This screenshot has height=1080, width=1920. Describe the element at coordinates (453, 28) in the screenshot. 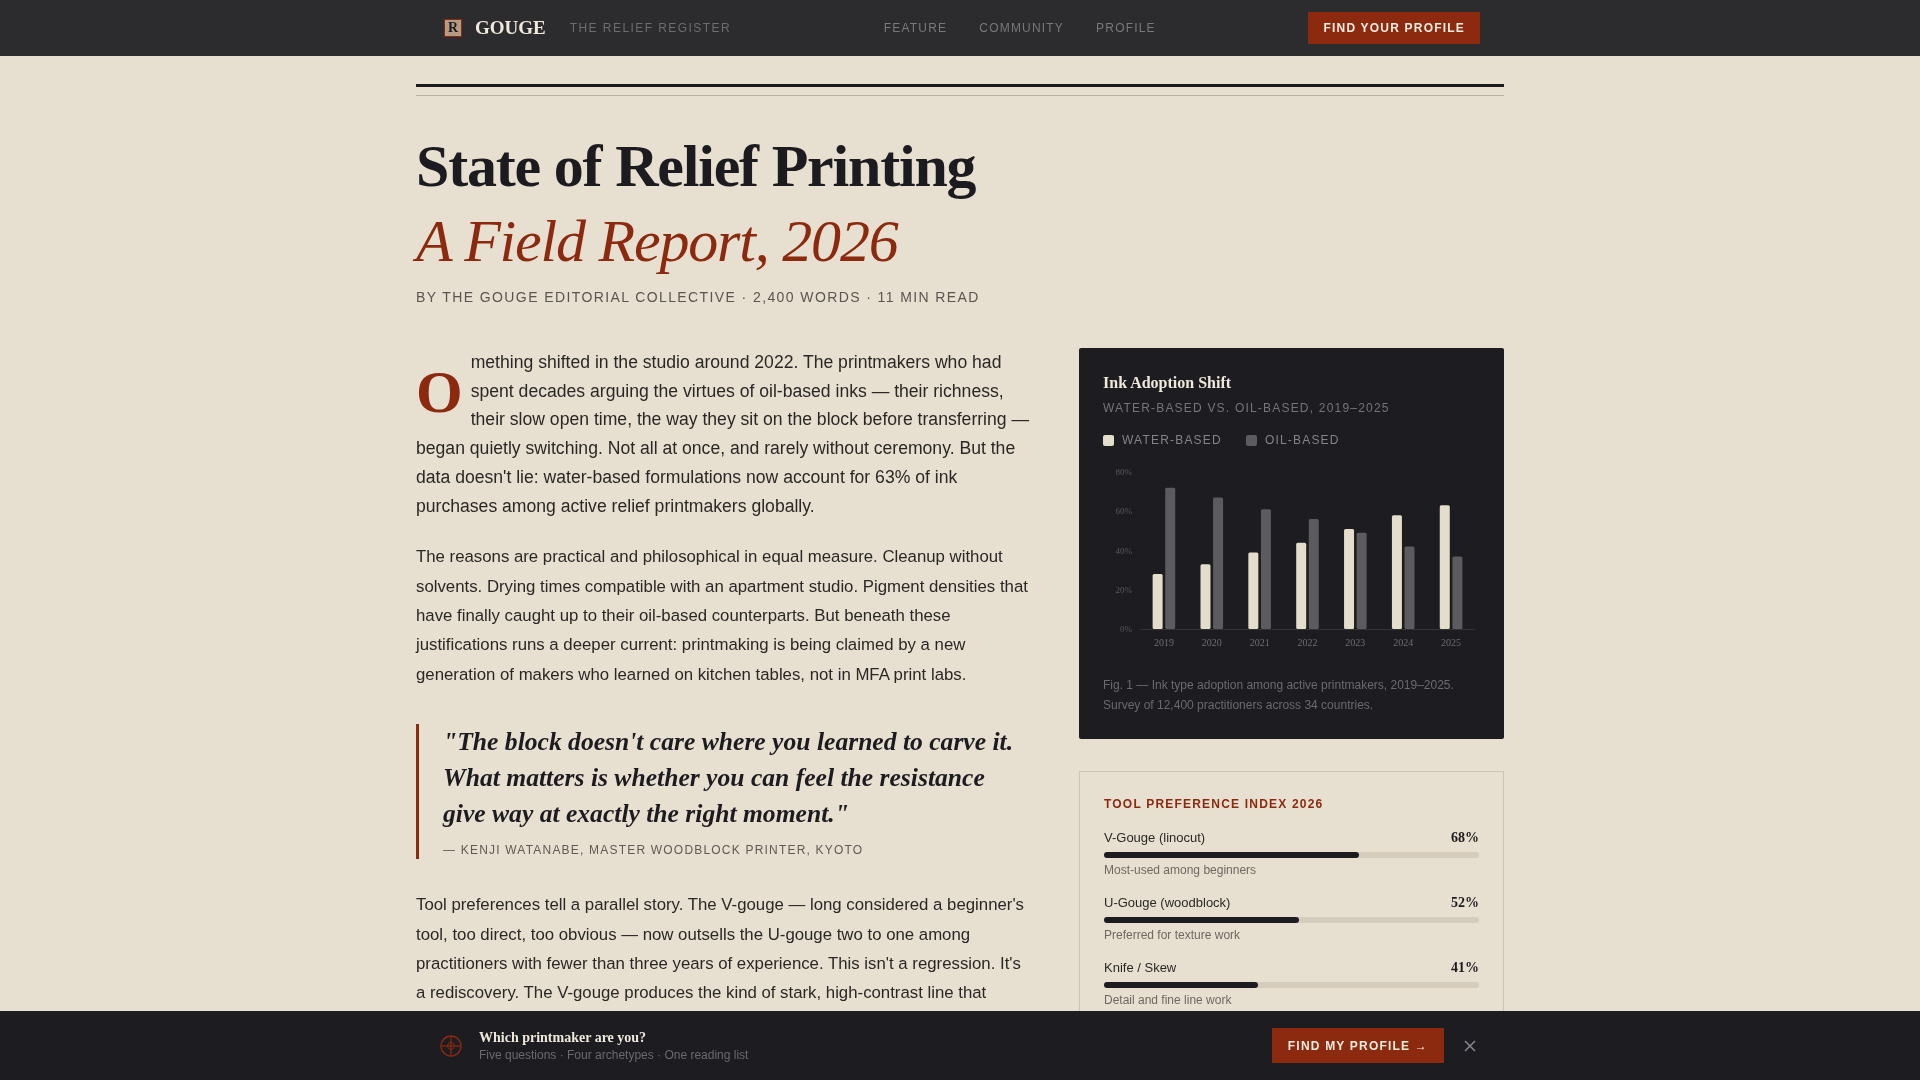

I see `logo-mark: R` at that location.